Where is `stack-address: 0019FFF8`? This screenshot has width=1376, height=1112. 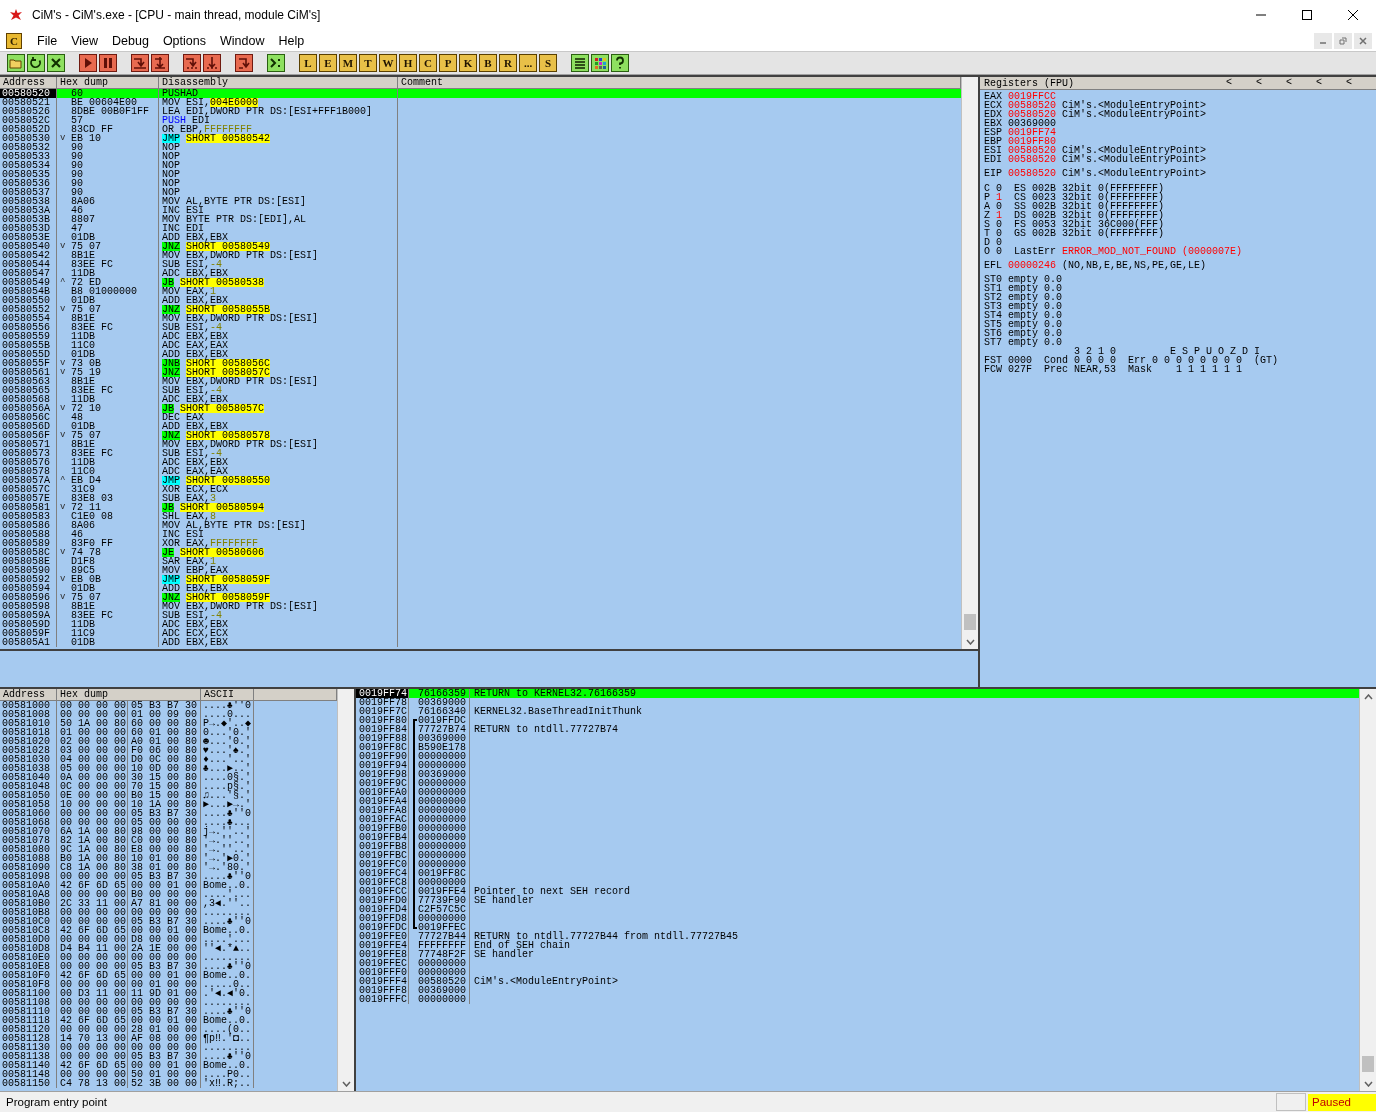
stack-address: 0019FFF8 is located at coordinates (383, 990).